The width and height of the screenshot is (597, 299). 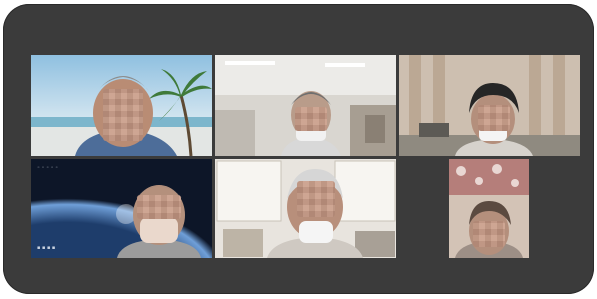 I want to click on wallpaper-widget-top: ◦ ◦ ◦ ◦ ◦, so click(x=48, y=168).